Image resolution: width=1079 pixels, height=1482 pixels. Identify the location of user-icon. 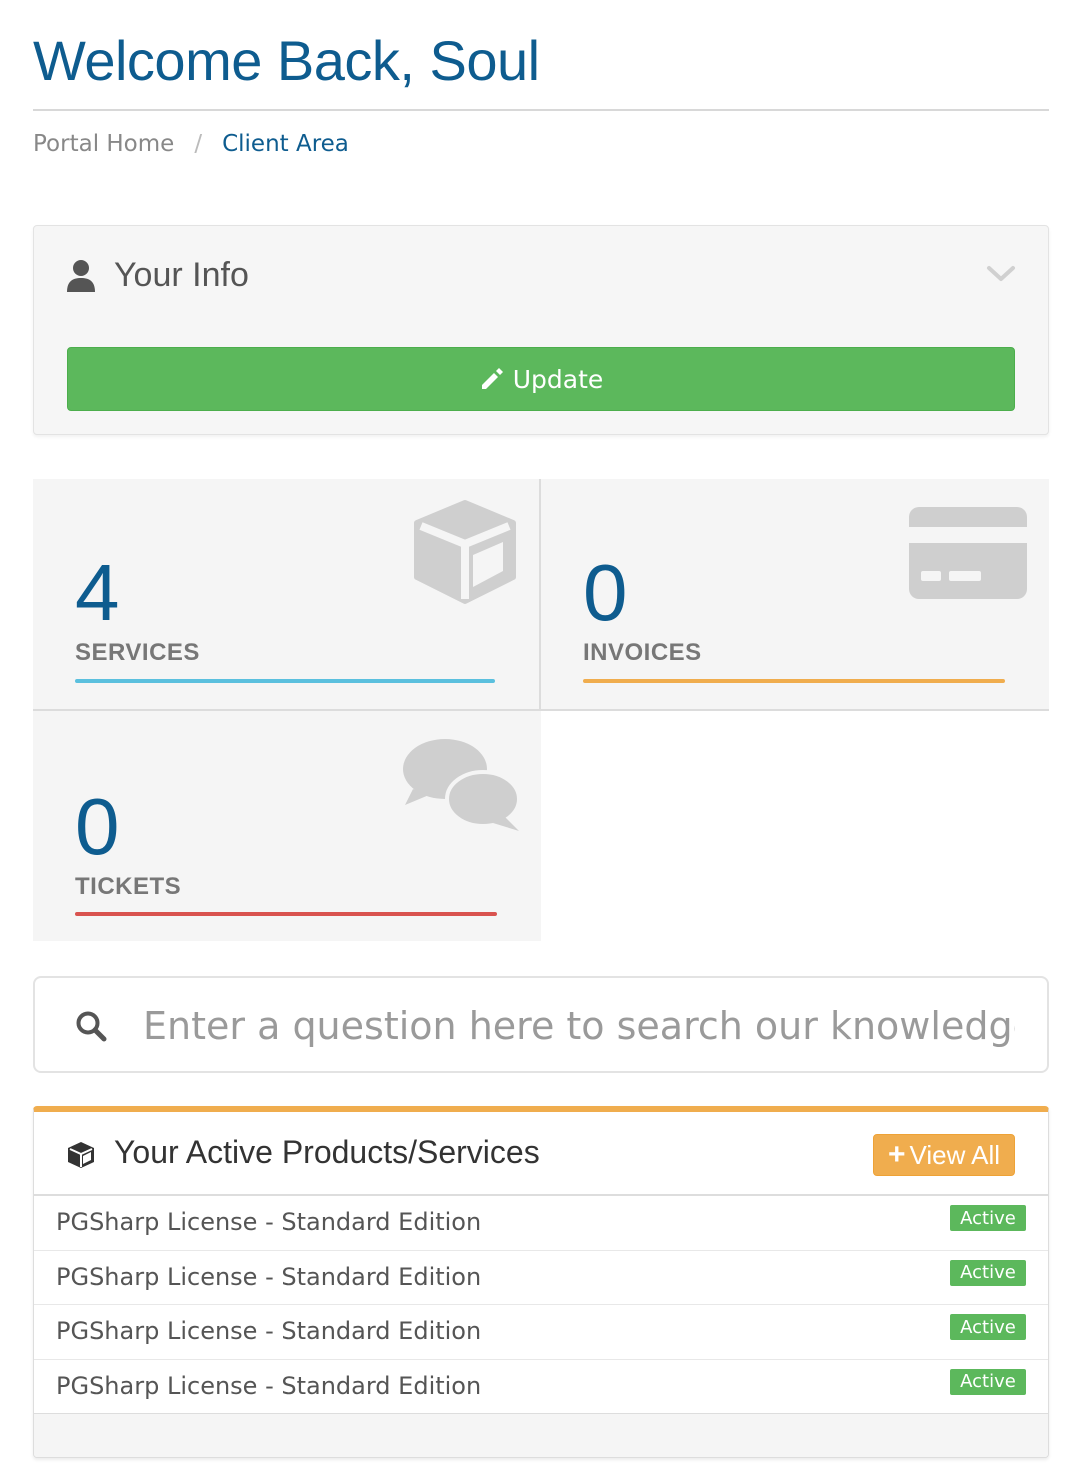
(81, 275).